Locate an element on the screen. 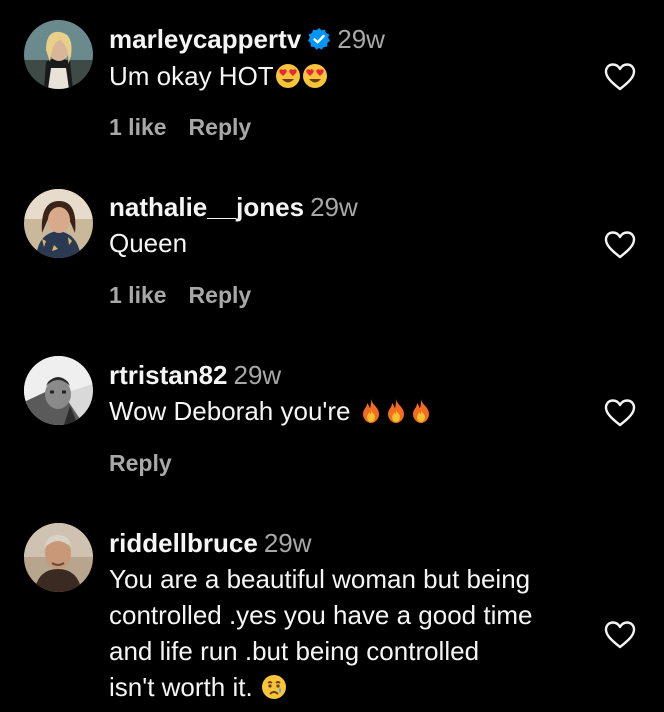 This screenshot has width=664, height=712. comment-text-content: isn't worth it. is located at coordinates (184, 687).